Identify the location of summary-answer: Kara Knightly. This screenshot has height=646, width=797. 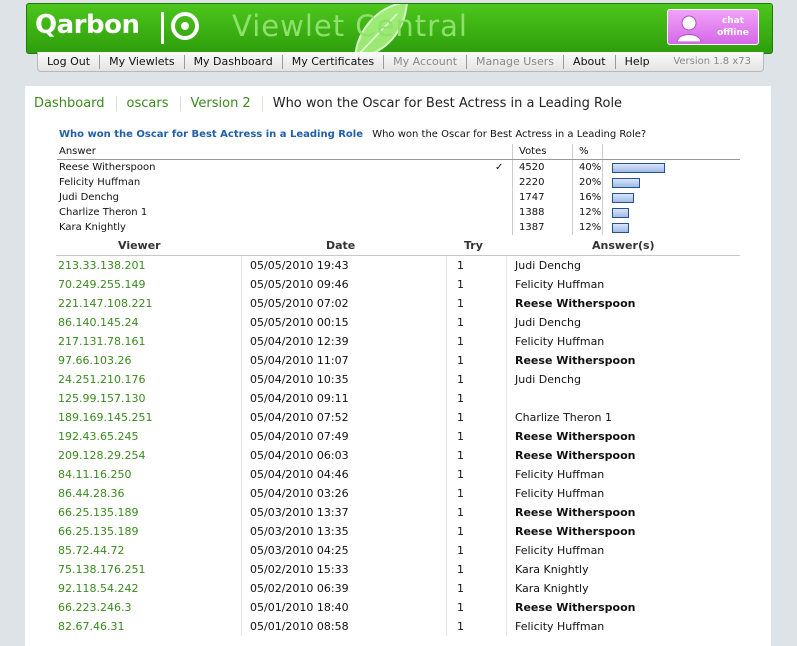
(92, 227).